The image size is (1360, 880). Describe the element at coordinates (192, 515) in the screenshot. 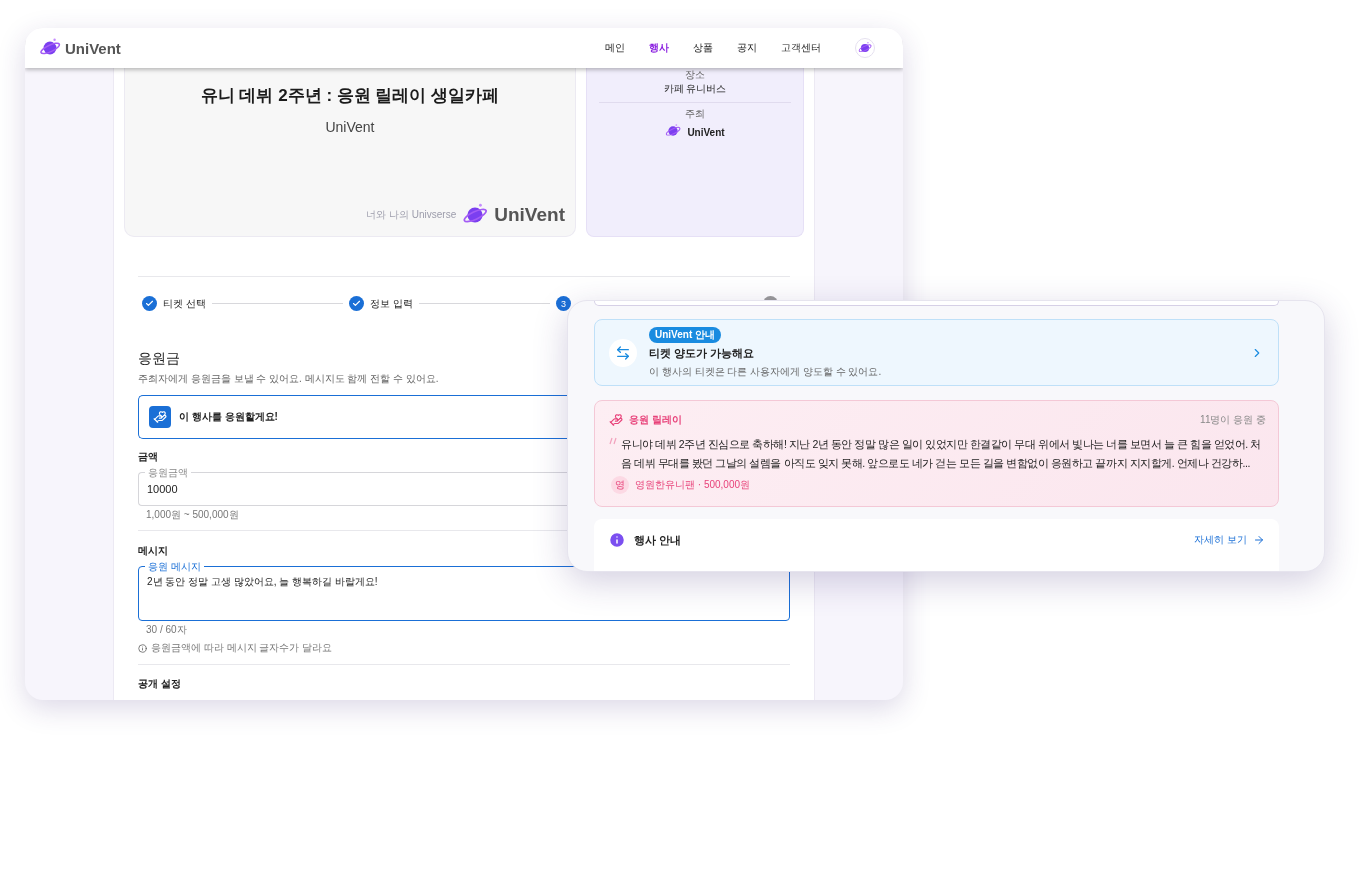

I see `amount-hint: 1,000원 ~ 500,000원` at that location.